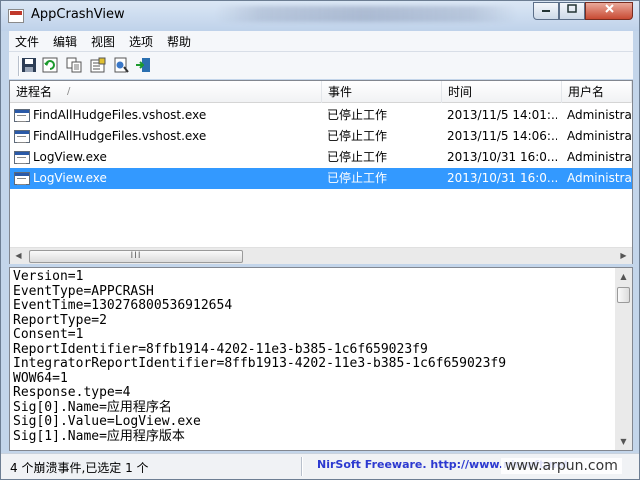 The image size is (640, 480). What do you see at coordinates (103, 41) in the screenshot?
I see `menu-view: 视图` at bounding box center [103, 41].